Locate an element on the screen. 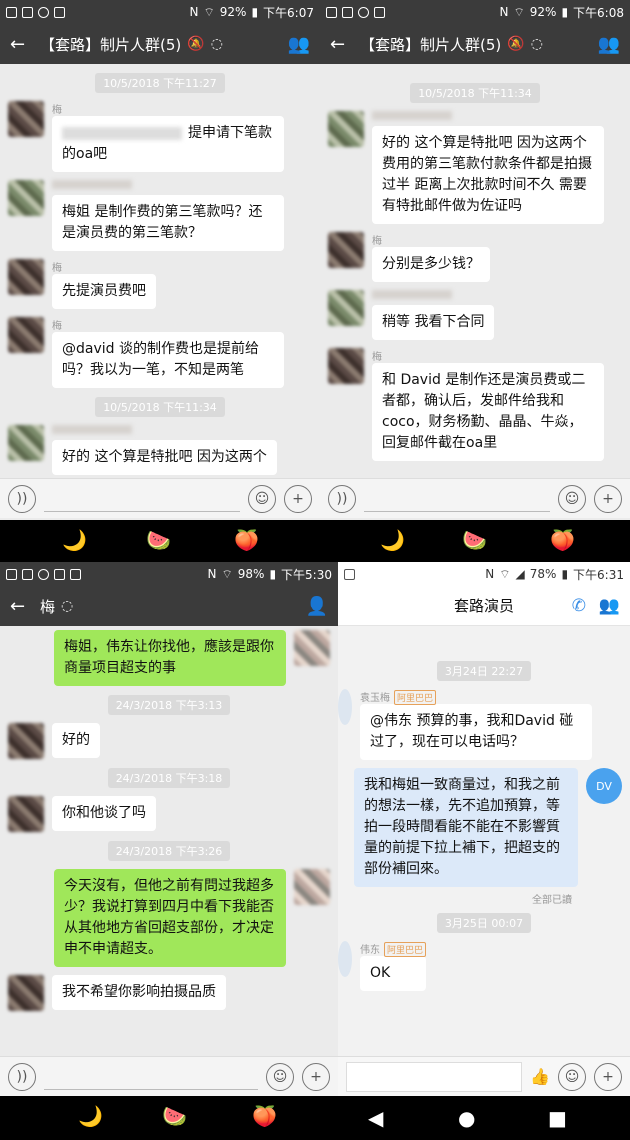 The width and height of the screenshot is (630, 1140). sender-name: 梅 is located at coordinates (57, 326).